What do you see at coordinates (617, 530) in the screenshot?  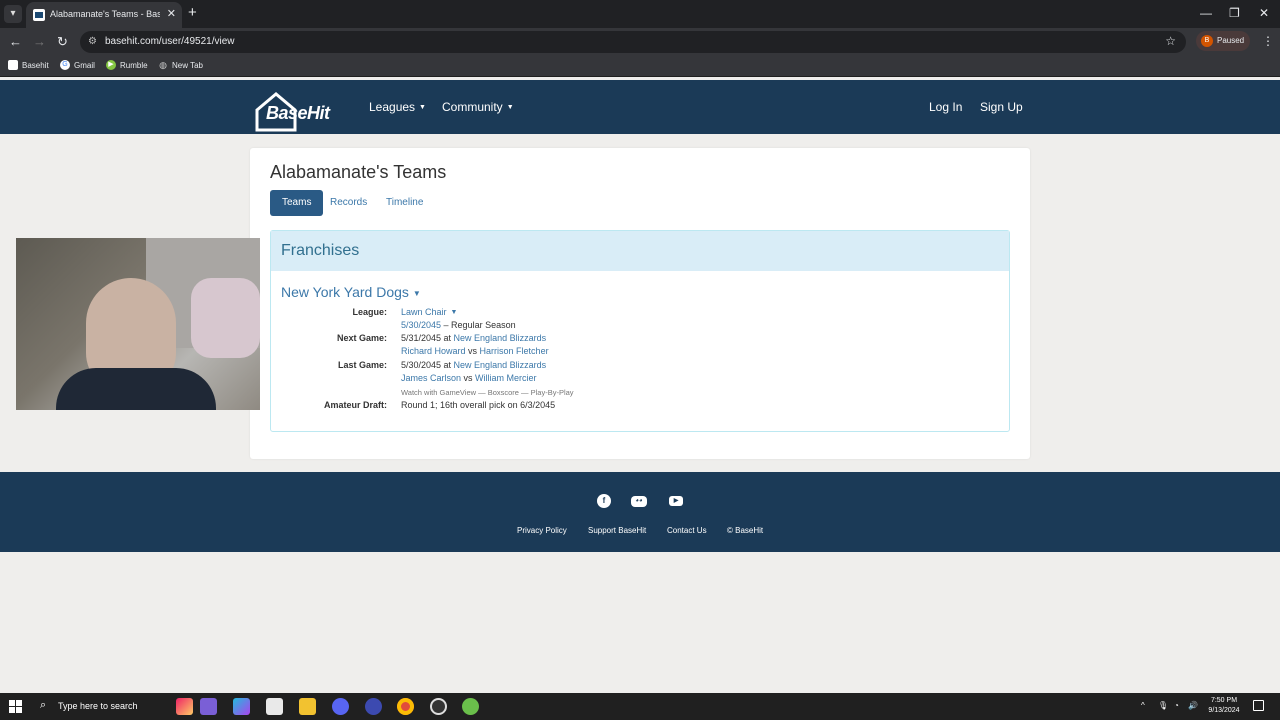 I see `support-link: Support BaseHit` at bounding box center [617, 530].